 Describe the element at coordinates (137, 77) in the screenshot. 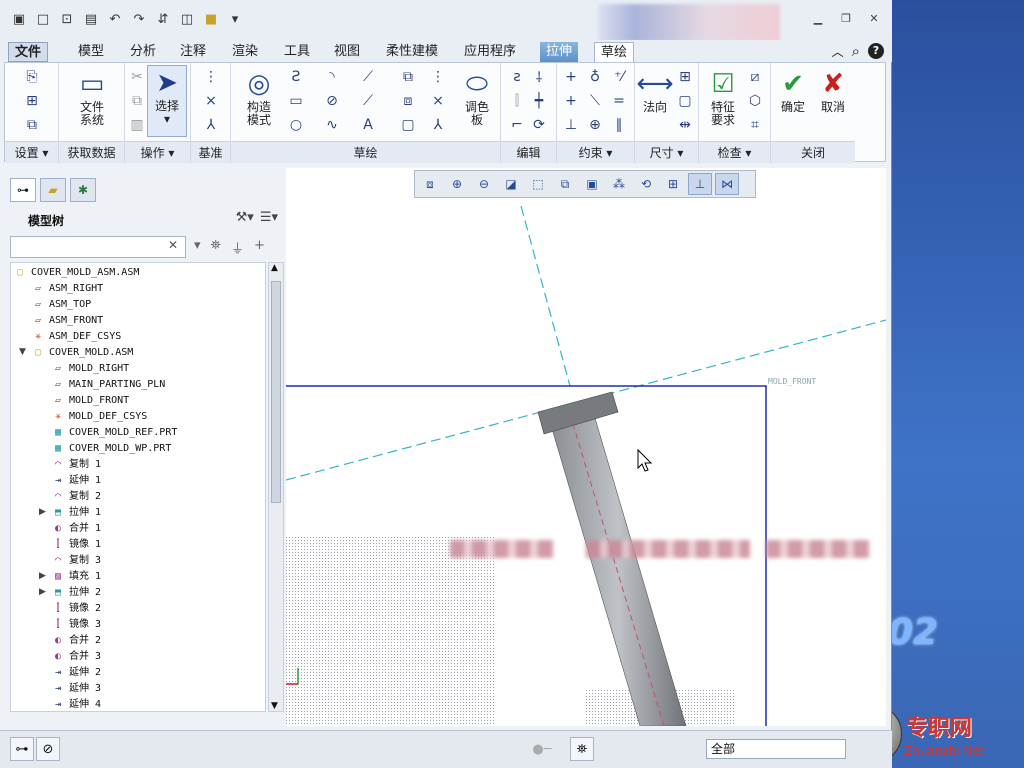

I see `cut-icon: ✂` at that location.